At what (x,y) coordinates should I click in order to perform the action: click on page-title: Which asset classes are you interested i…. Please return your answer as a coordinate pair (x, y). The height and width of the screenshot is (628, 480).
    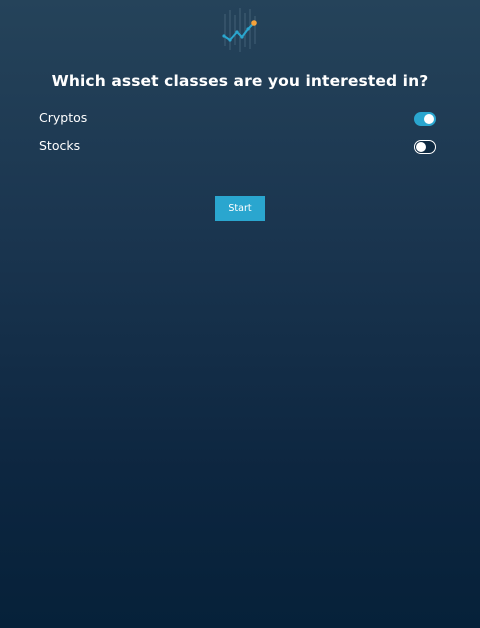
    Looking at the image, I should click on (240, 81).